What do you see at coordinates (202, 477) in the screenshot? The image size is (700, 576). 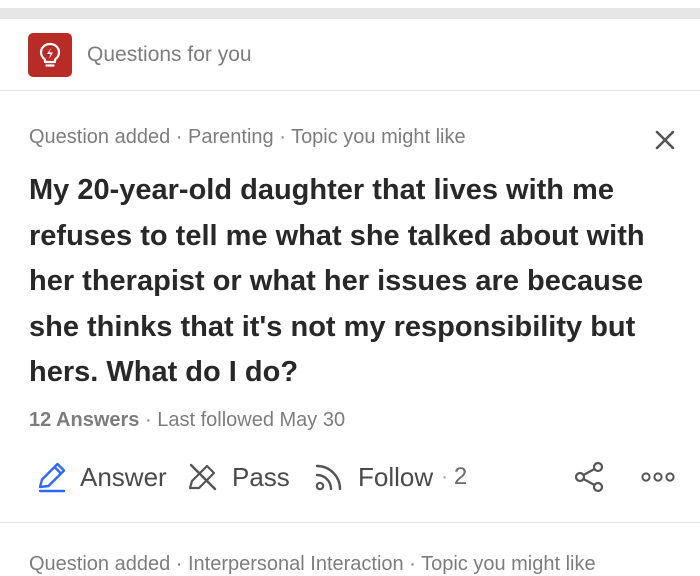 I see `pass-icon` at bounding box center [202, 477].